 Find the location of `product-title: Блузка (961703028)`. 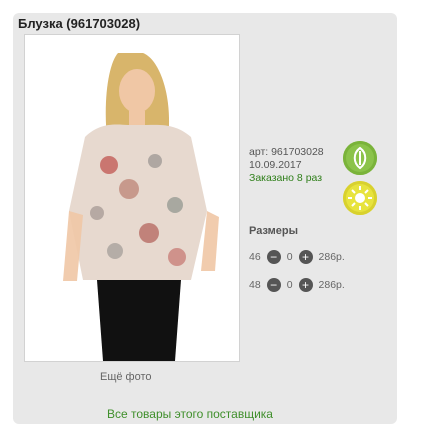

product-title: Блузка (961703028) is located at coordinates (79, 23).